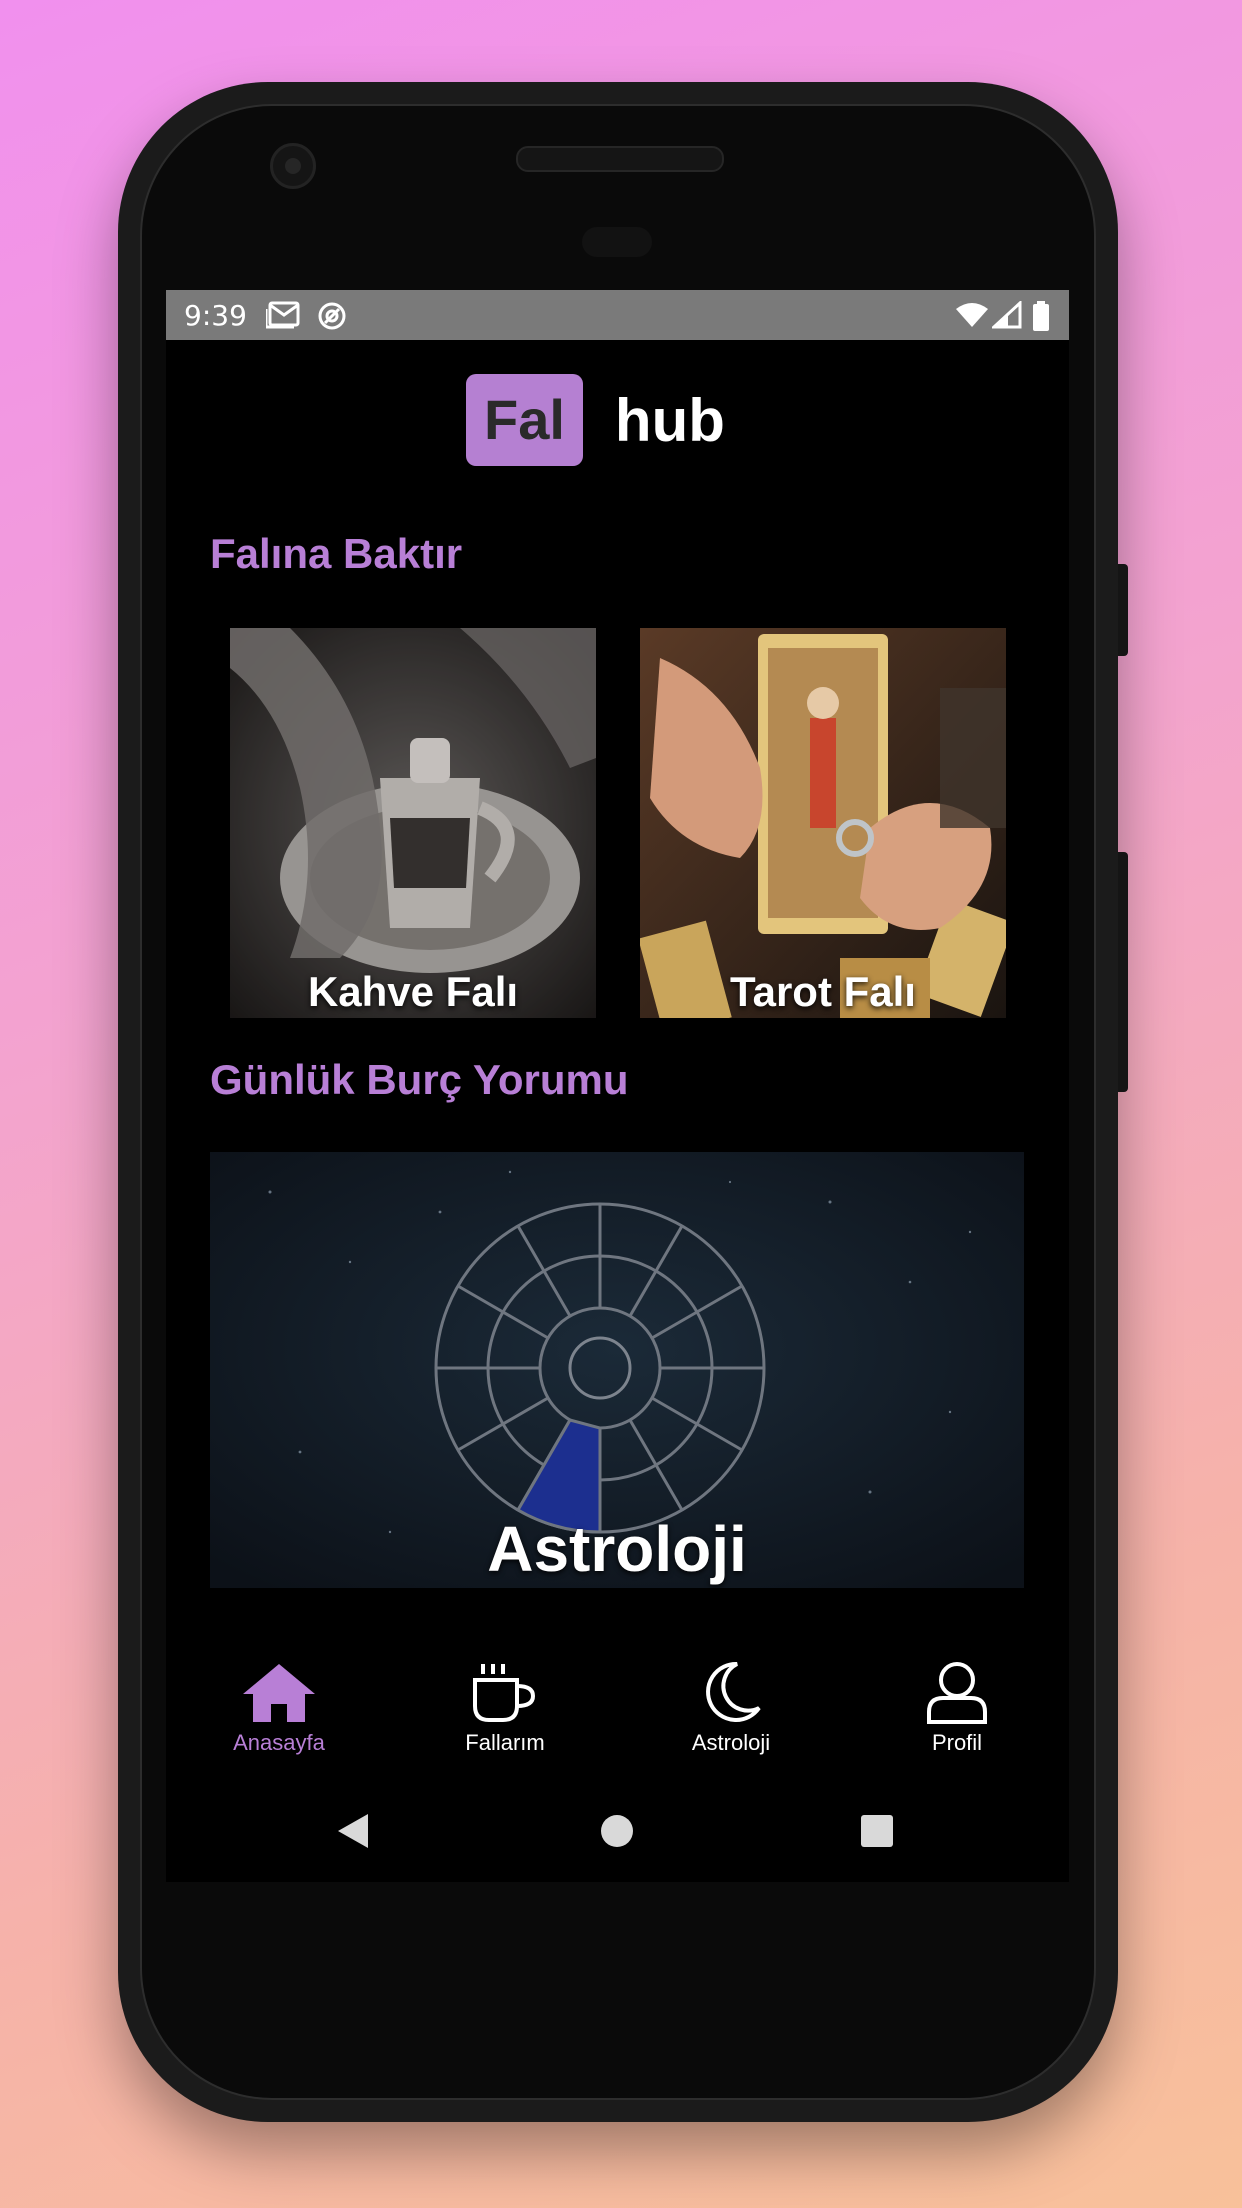 The height and width of the screenshot is (2208, 1242). Describe the element at coordinates (957, 1742) in the screenshot. I see `nav-label-profile: Profil` at that location.